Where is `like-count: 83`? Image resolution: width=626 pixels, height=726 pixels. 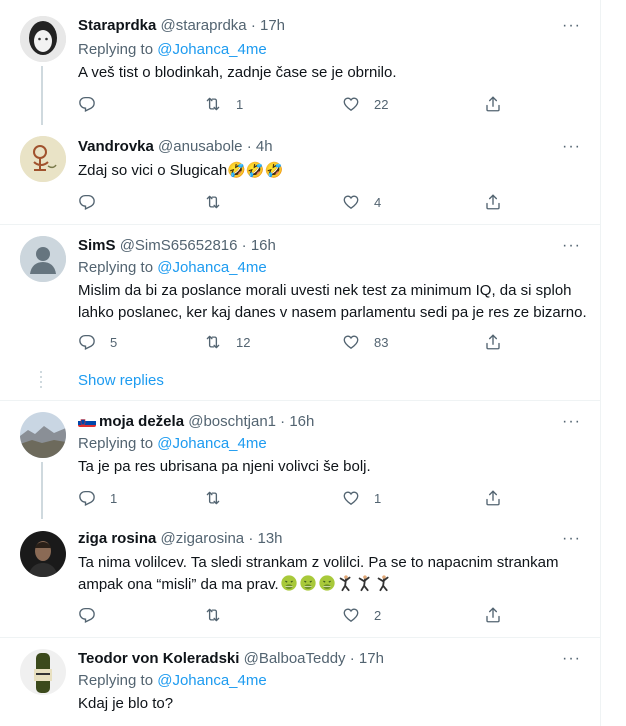 like-count: 83 is located at coordinates (381, 342).